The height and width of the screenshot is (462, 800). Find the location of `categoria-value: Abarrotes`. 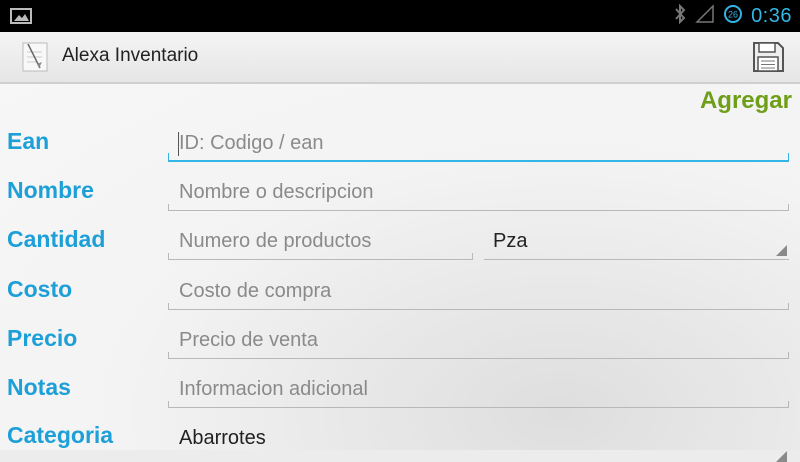

categoria-value: Abarrotes is located at coordinates (222, 438).